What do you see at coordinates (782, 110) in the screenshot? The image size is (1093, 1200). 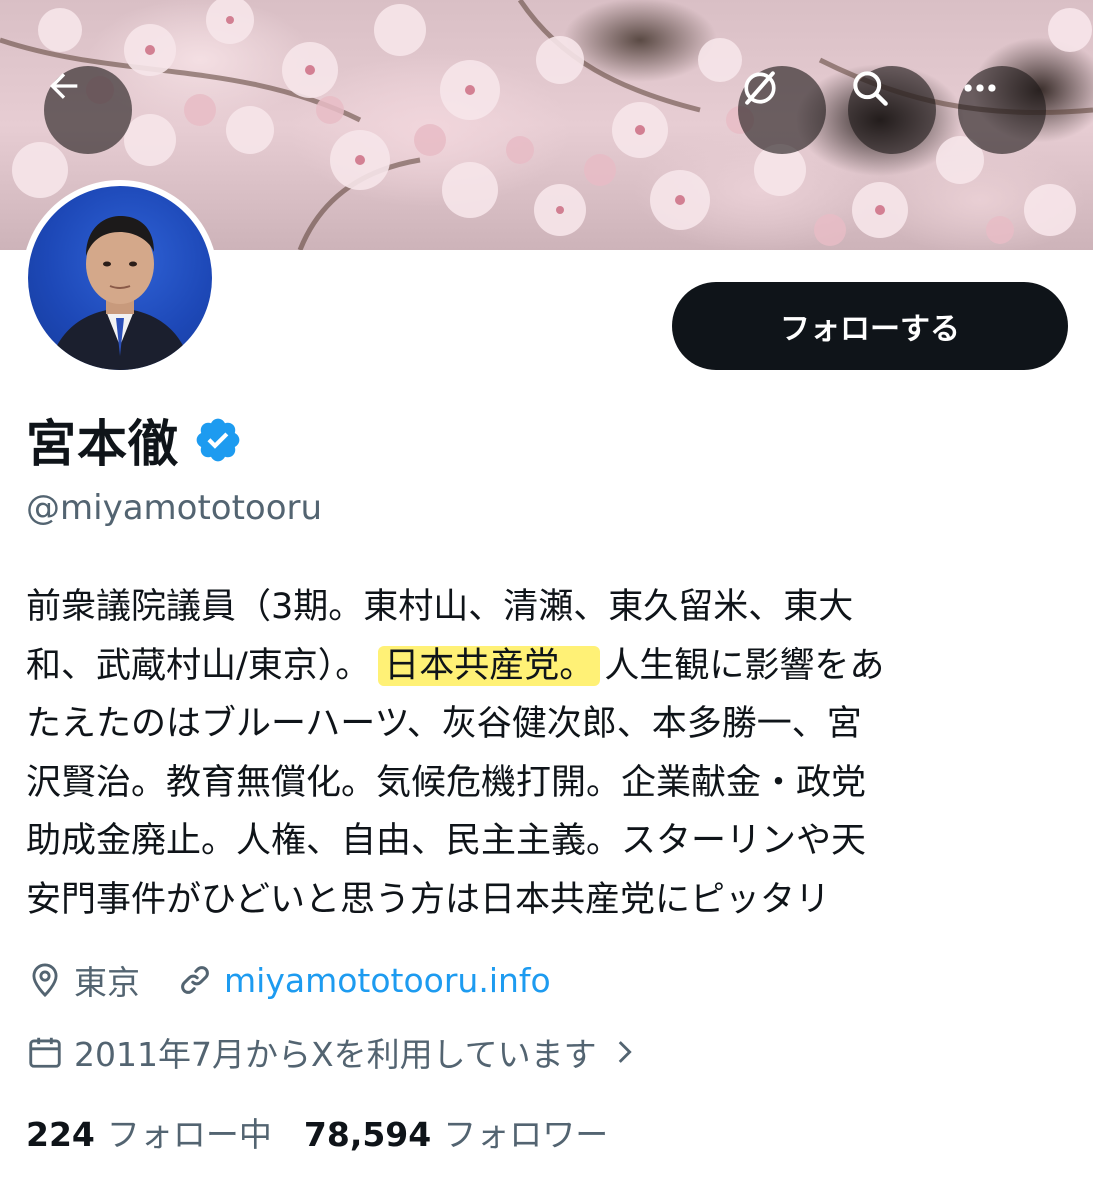 I see `grok-button` at bounding box center [782, 110].